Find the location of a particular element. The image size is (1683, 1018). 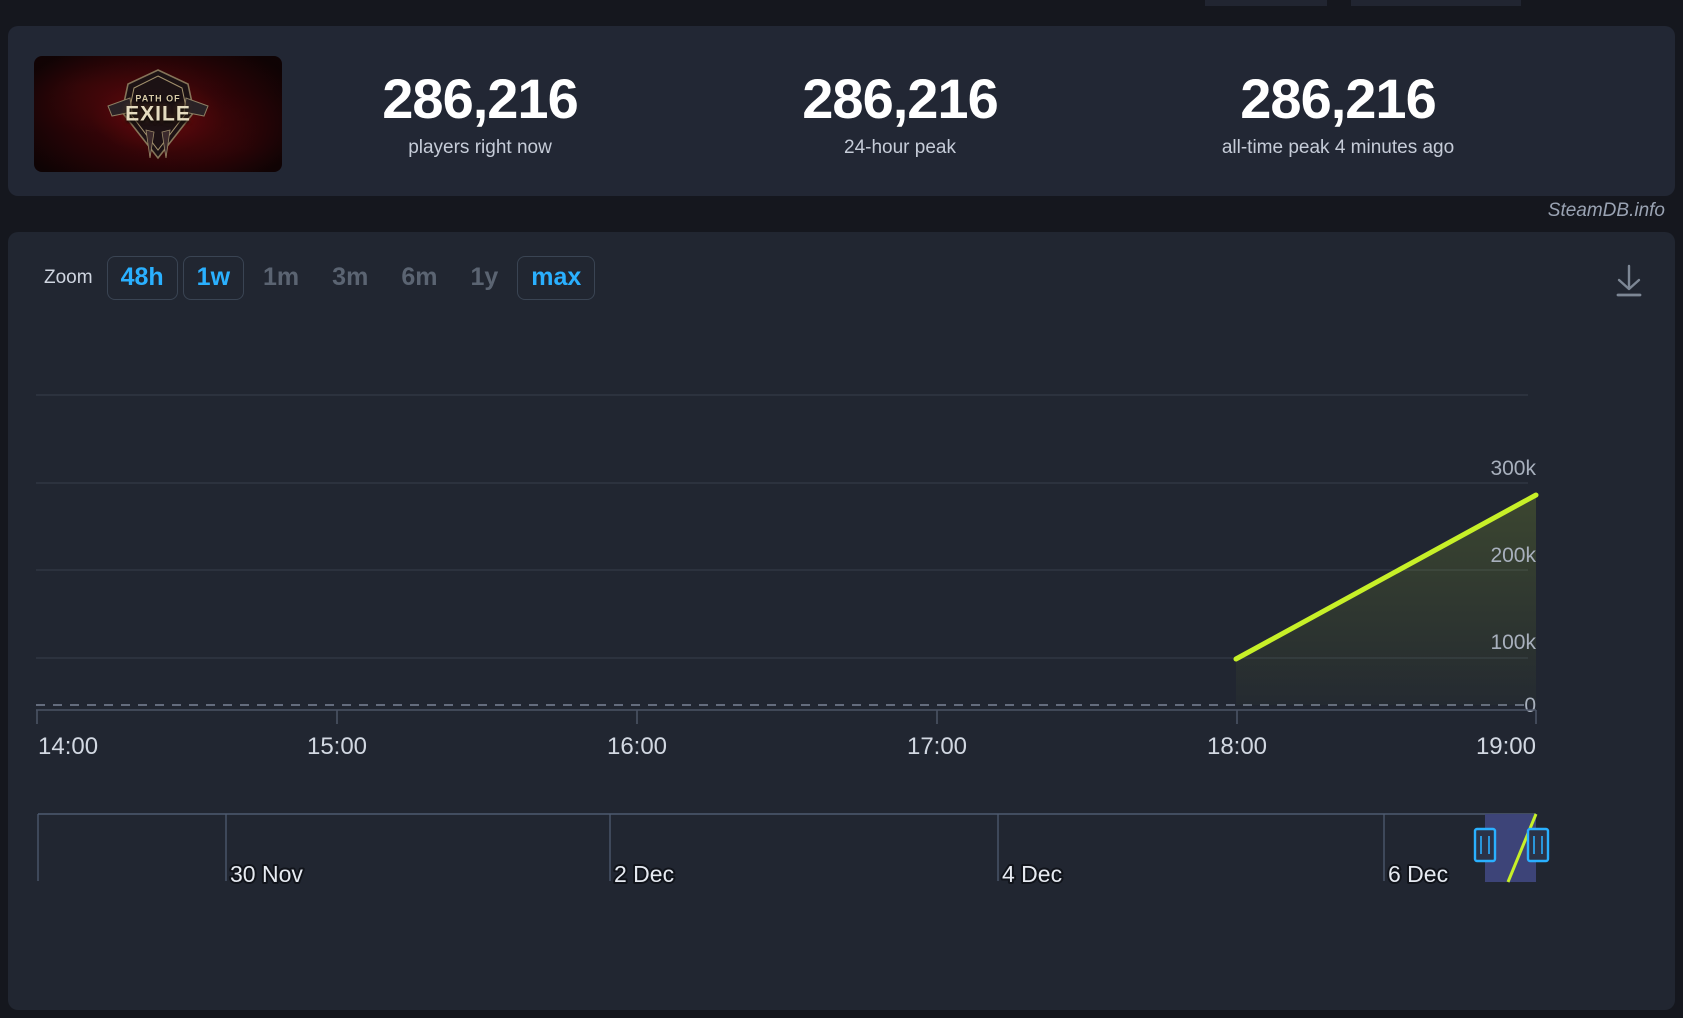

game-title-art: PATH OF EXILE is located at coordinates (158, 109).